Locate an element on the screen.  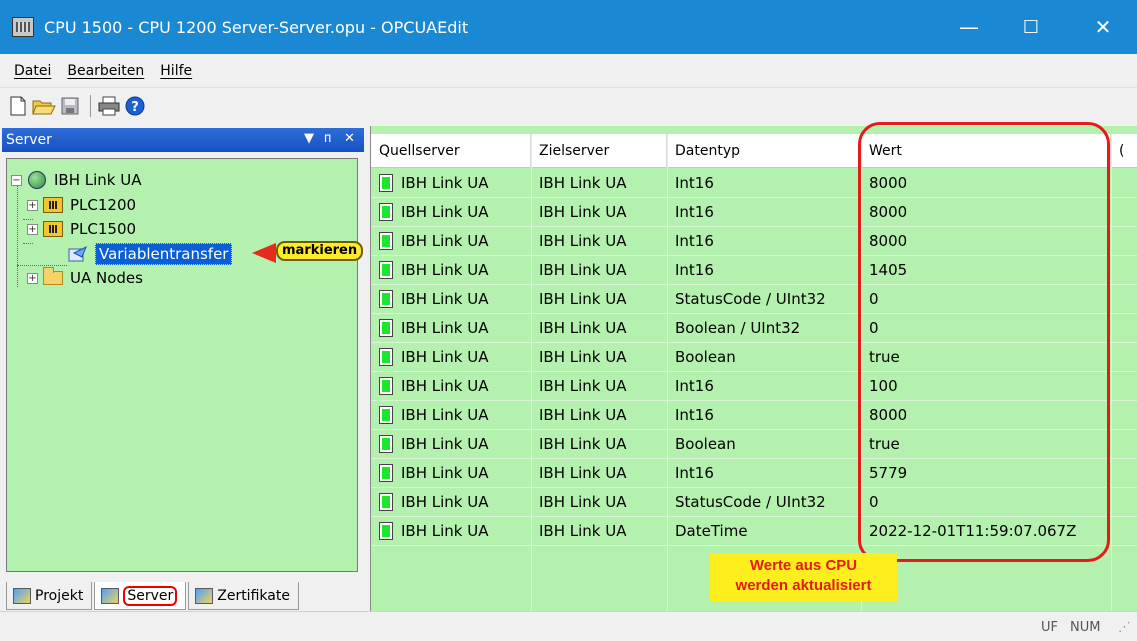
server-icon is located at coordinates (110, 595).